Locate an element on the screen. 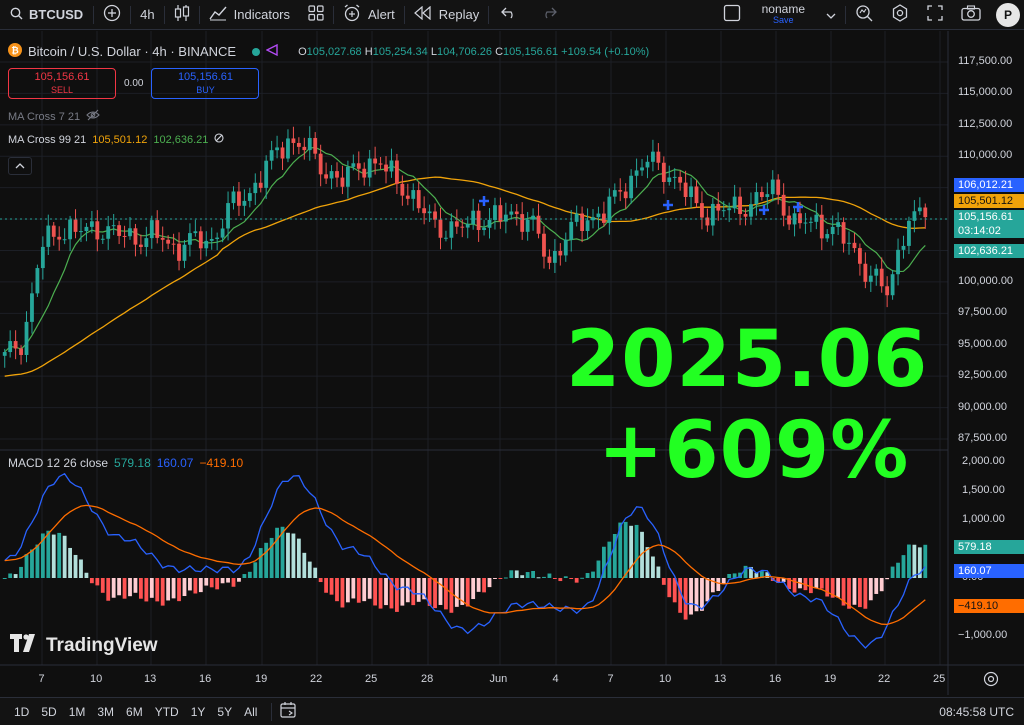 This screenshot has height=725, width=1024. range-button-all: All is located at coordinates (250, 712).